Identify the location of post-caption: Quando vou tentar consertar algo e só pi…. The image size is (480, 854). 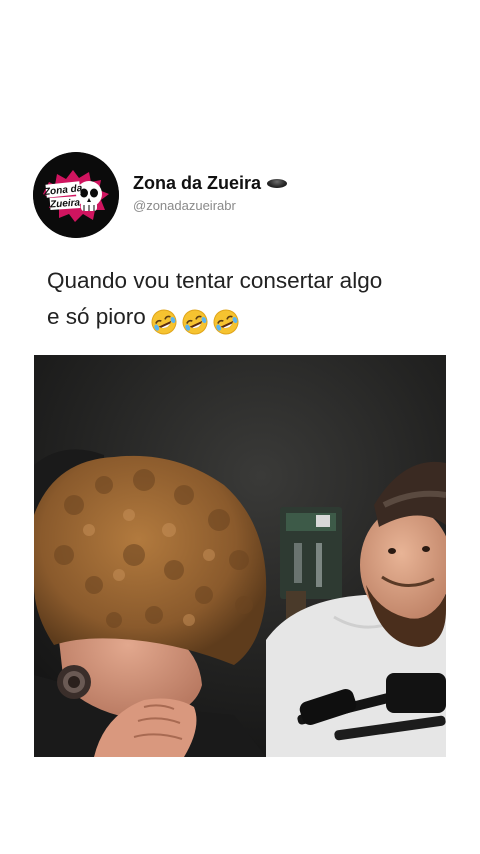
(247, 301).